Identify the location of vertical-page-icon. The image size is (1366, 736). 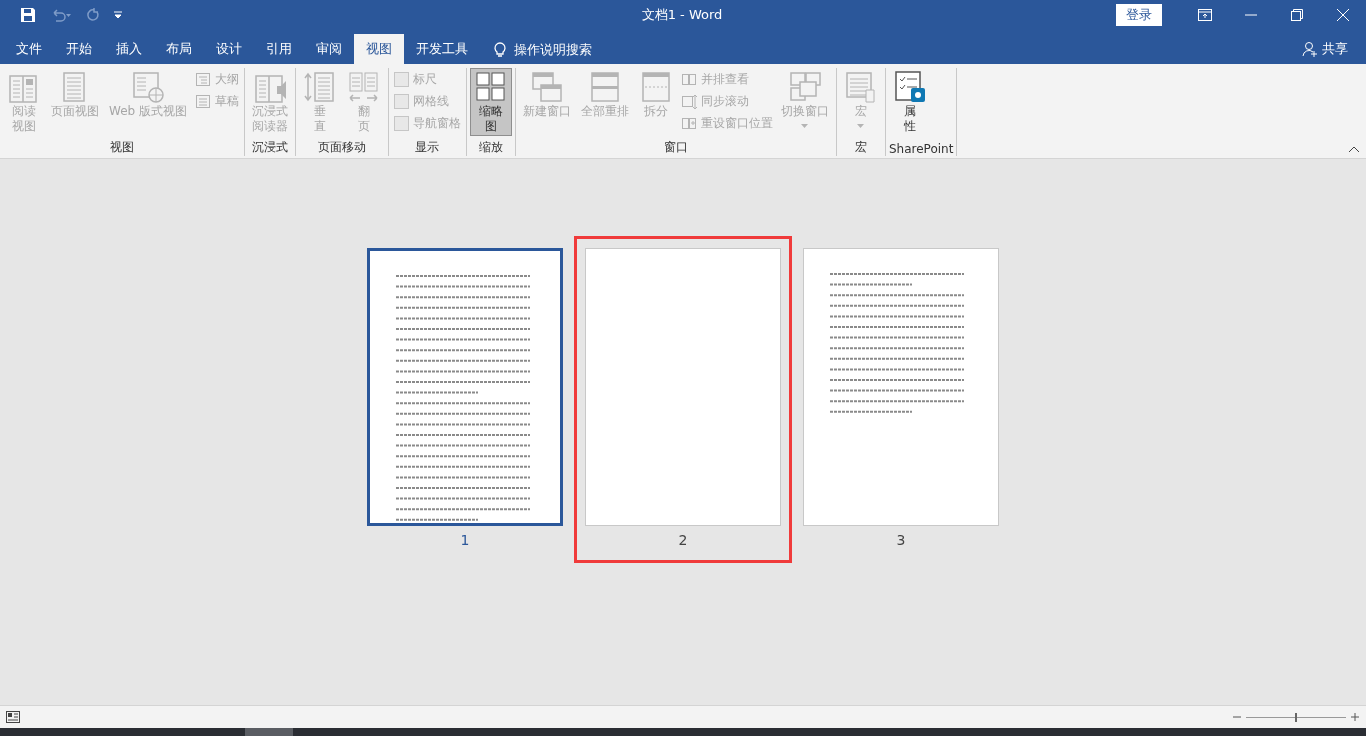
(320, 87).